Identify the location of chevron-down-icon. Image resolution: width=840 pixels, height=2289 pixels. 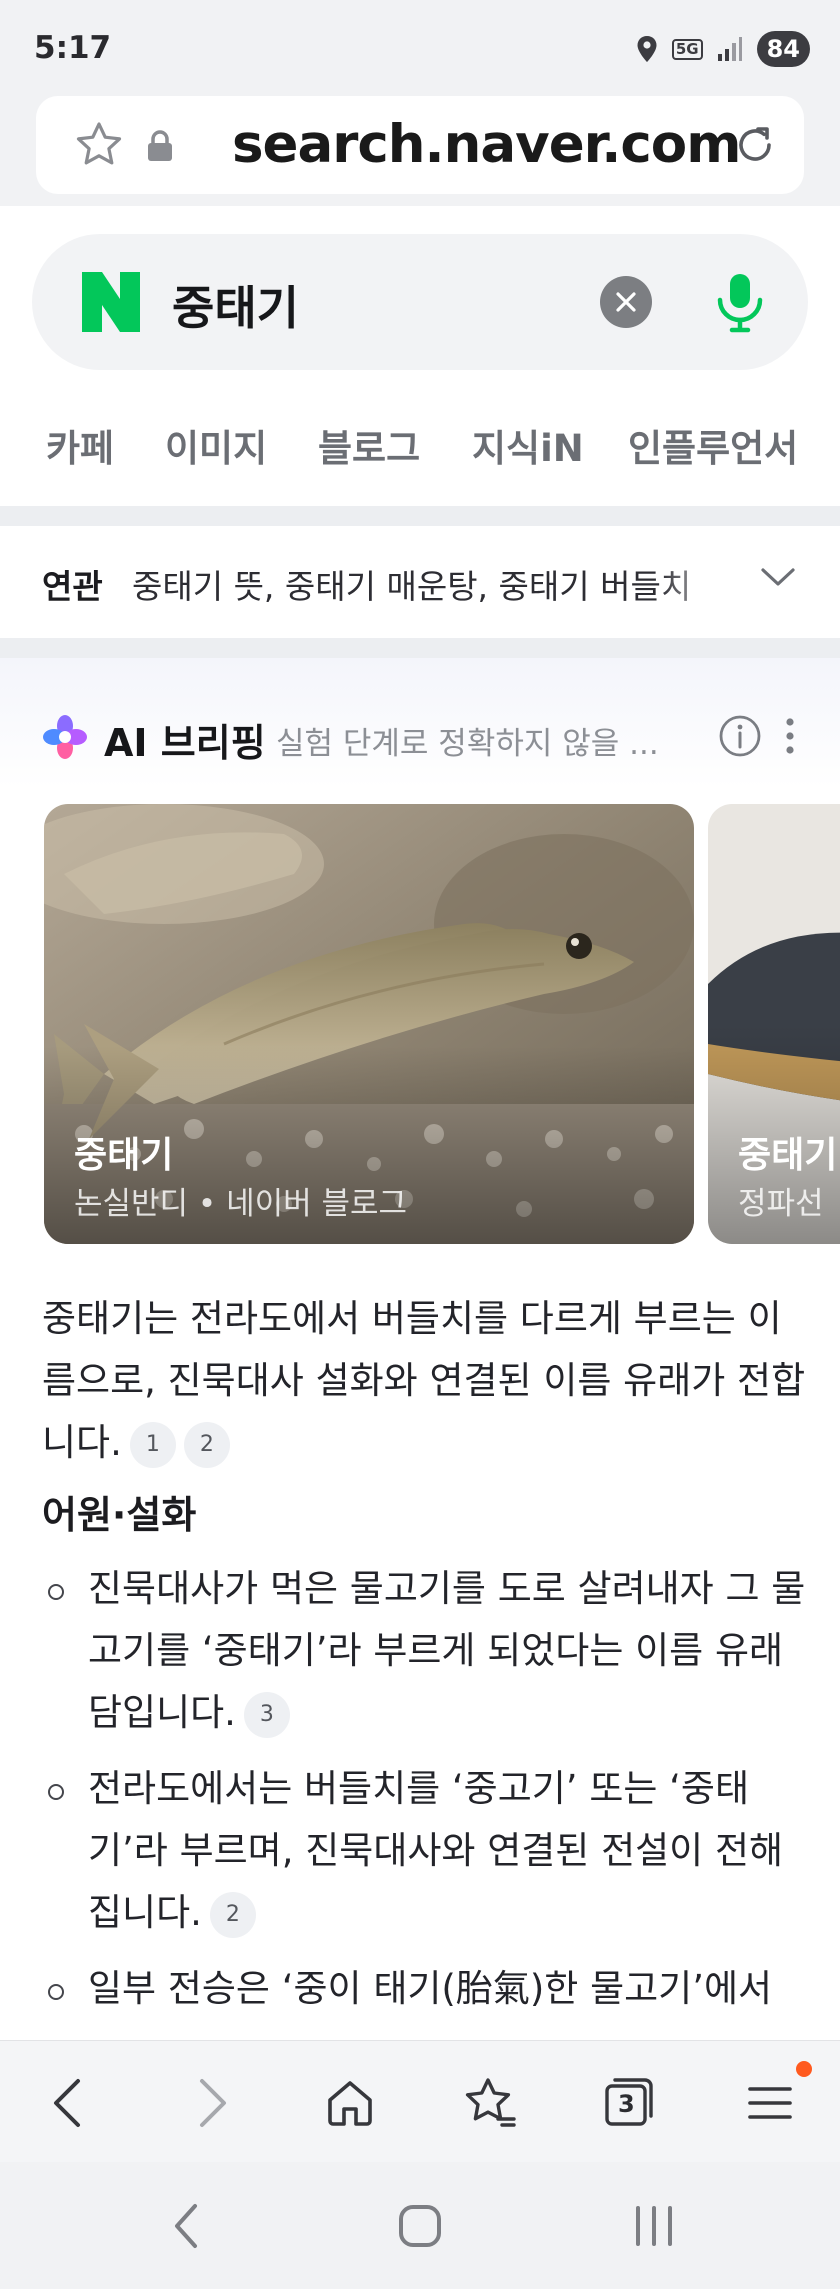
(778, 577).